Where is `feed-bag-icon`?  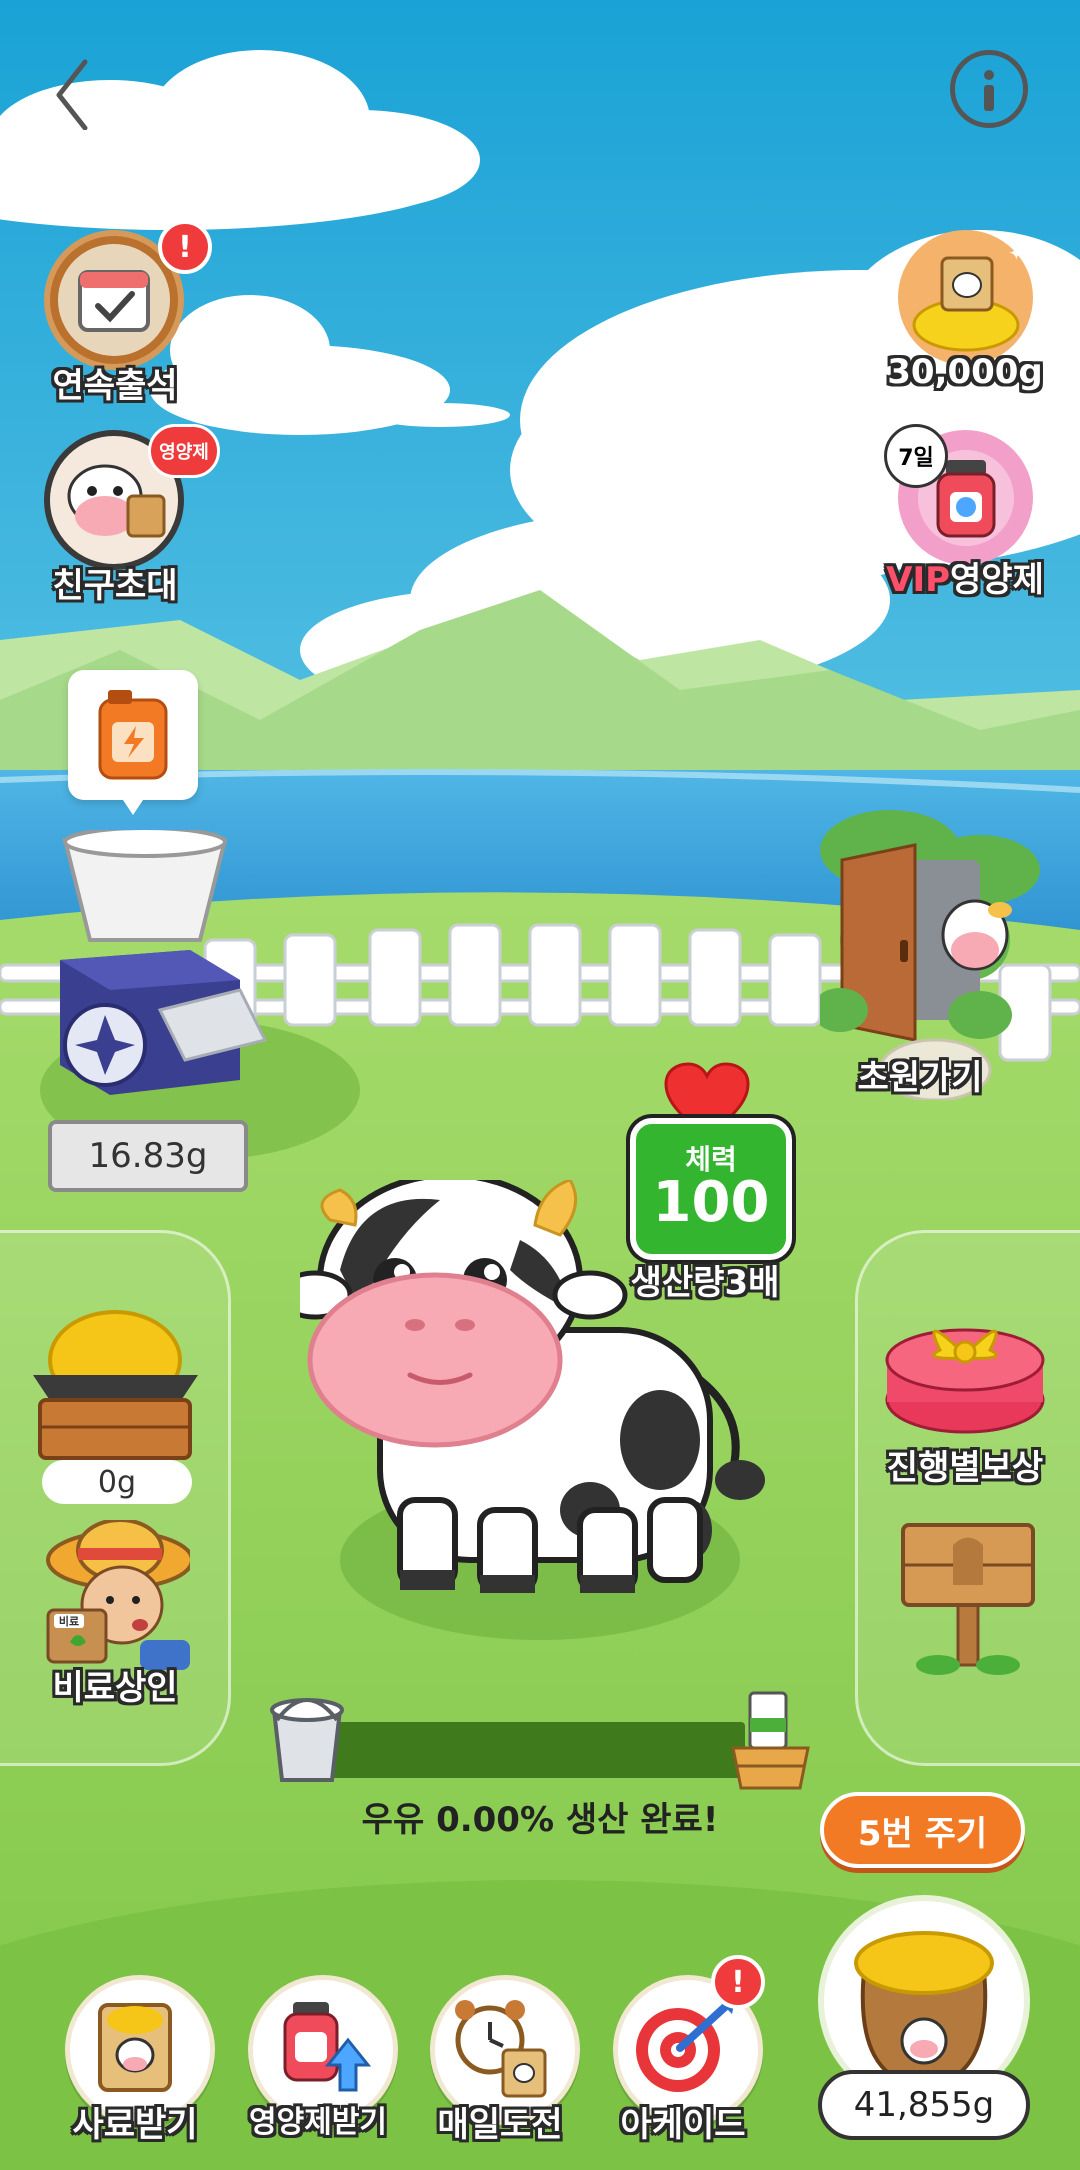 feed-bag-icon is located at coordinates (135, 2047).